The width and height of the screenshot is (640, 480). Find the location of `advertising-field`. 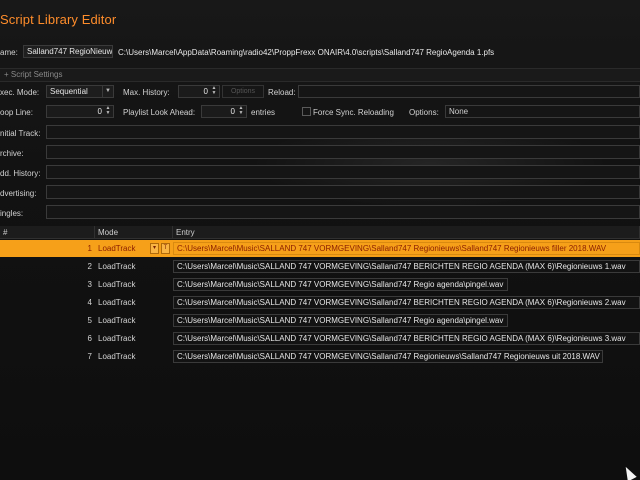

advertising-field is located at coordinates (343, 192).